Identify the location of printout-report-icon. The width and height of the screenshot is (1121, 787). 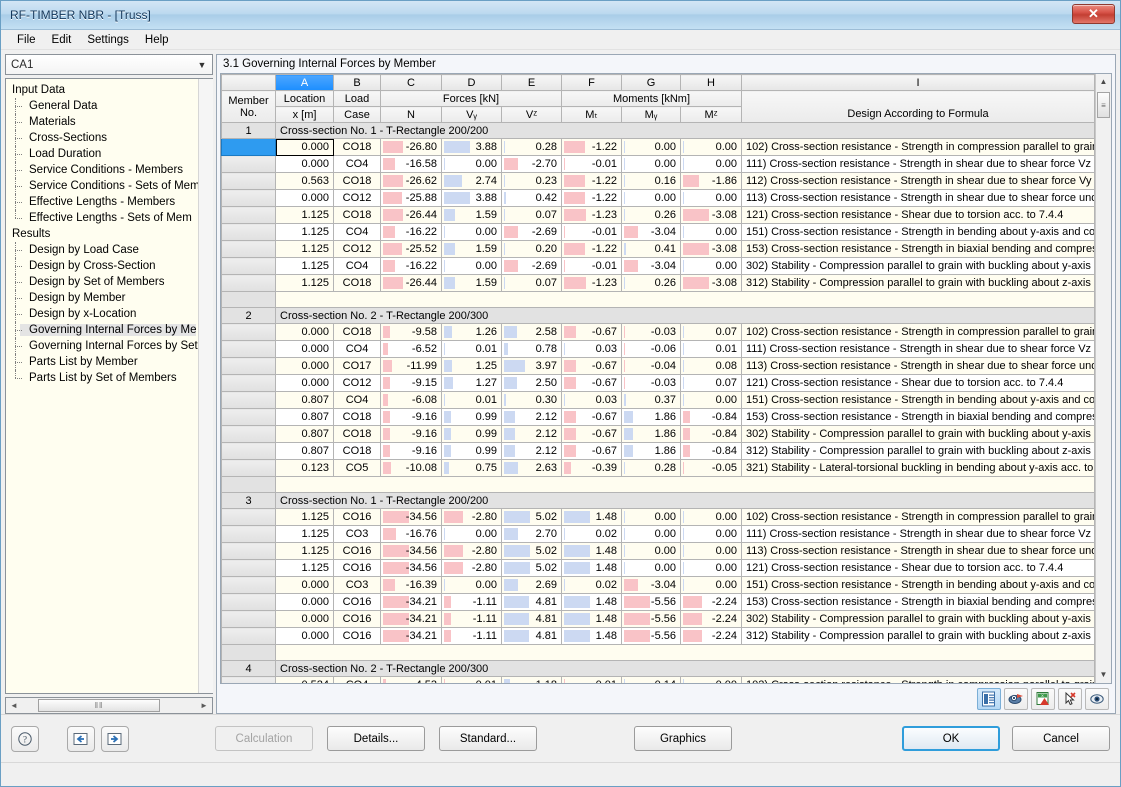
(989, 698).